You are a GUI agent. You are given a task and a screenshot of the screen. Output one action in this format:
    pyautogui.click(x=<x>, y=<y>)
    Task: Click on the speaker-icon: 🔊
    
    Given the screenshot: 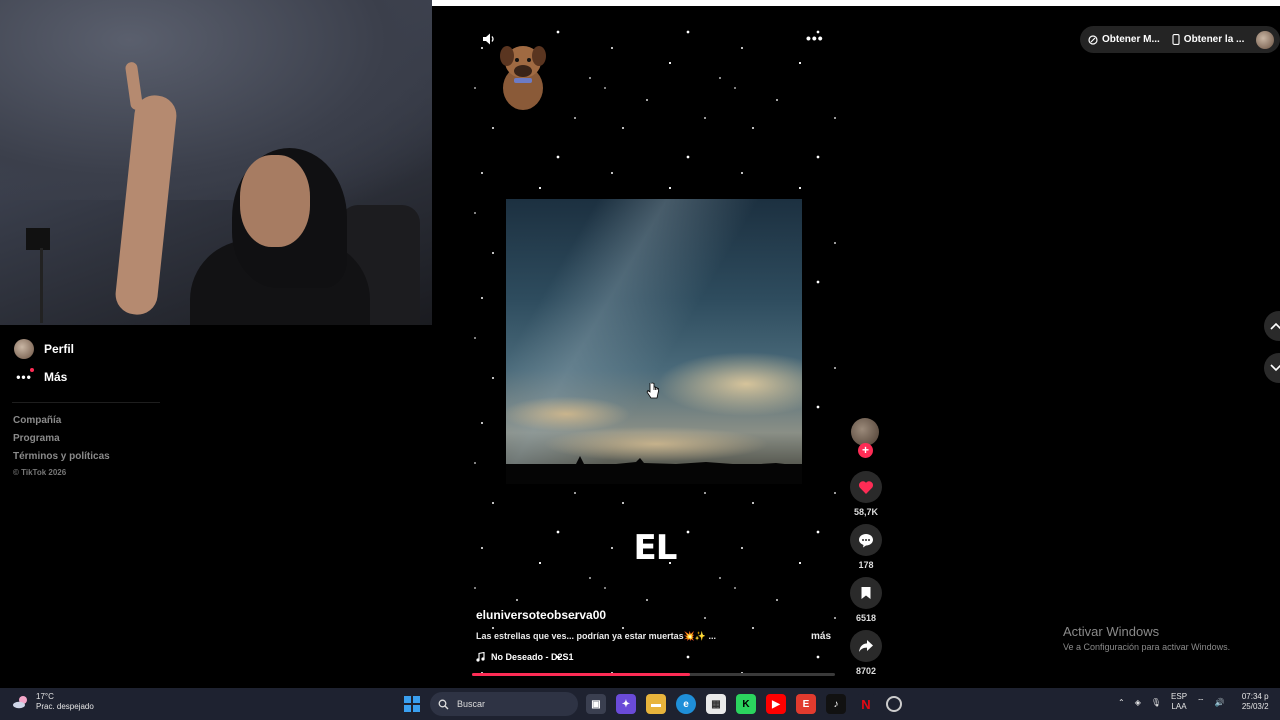 What is the action you would take?
    pyautogui.click(x=1220, y=702)
    